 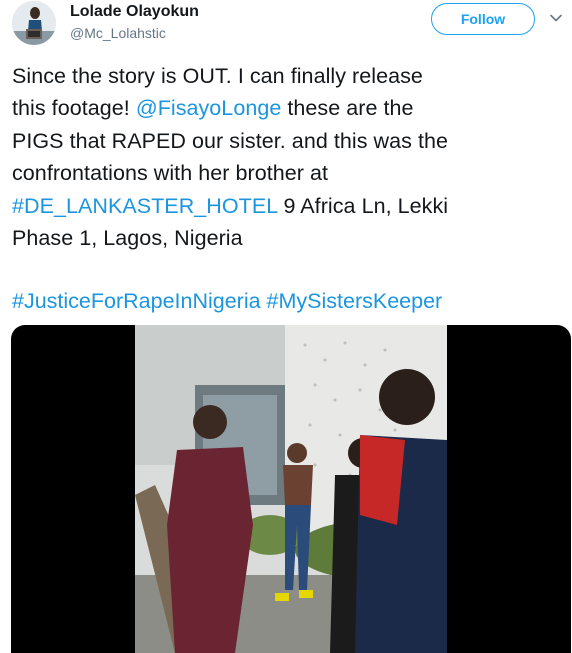 I want to click on tweet-text-line: confrontations with her brother at, so click(x=287, y=173).